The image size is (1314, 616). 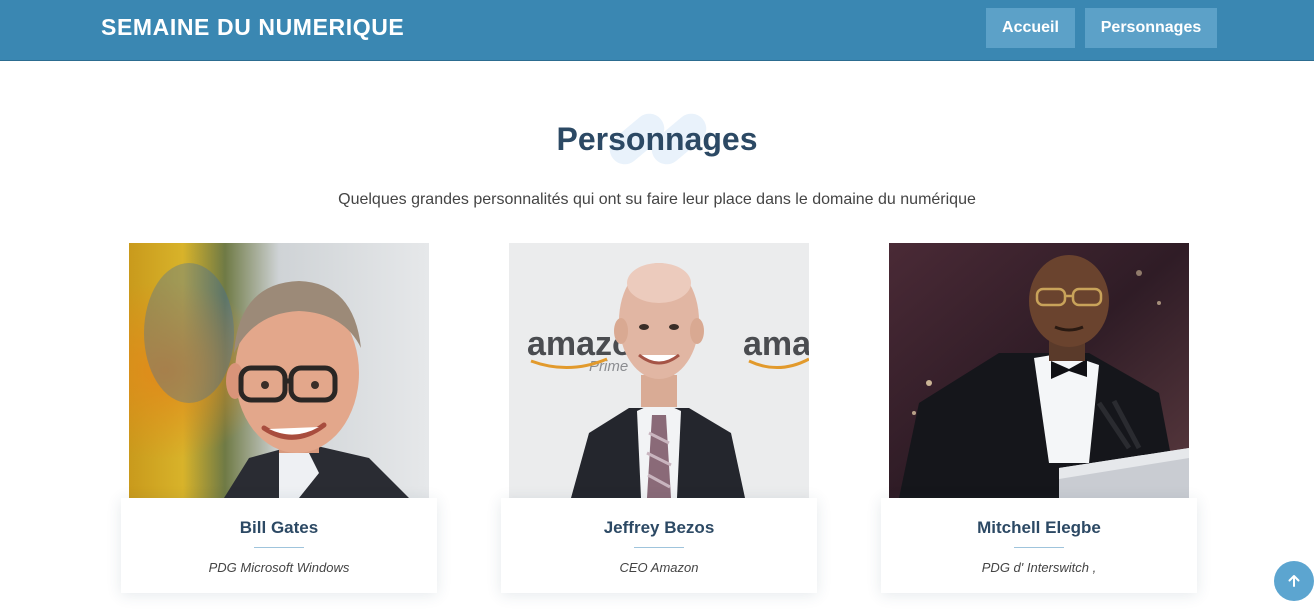 I want to click on arrow-up-icon, so click(x=1294, y=581).